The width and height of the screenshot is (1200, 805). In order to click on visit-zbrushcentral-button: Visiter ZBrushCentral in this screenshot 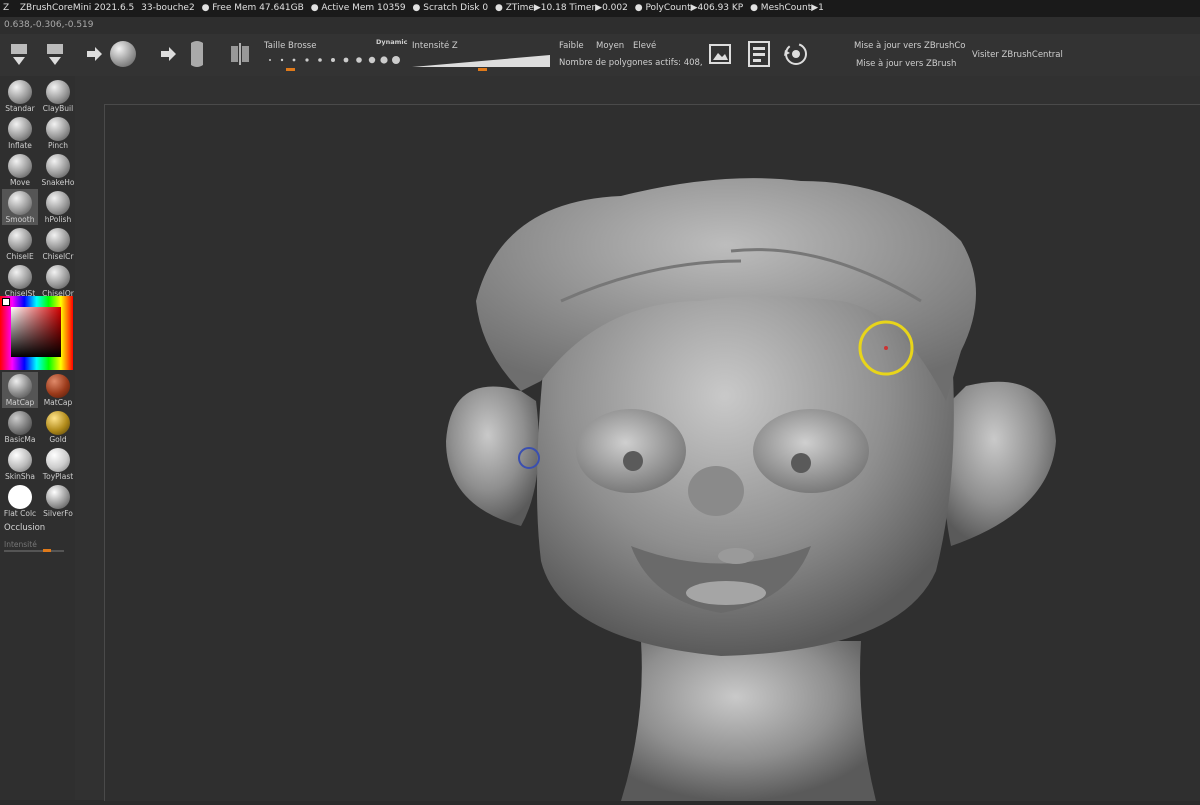, I will do `click(1017, 55)`.